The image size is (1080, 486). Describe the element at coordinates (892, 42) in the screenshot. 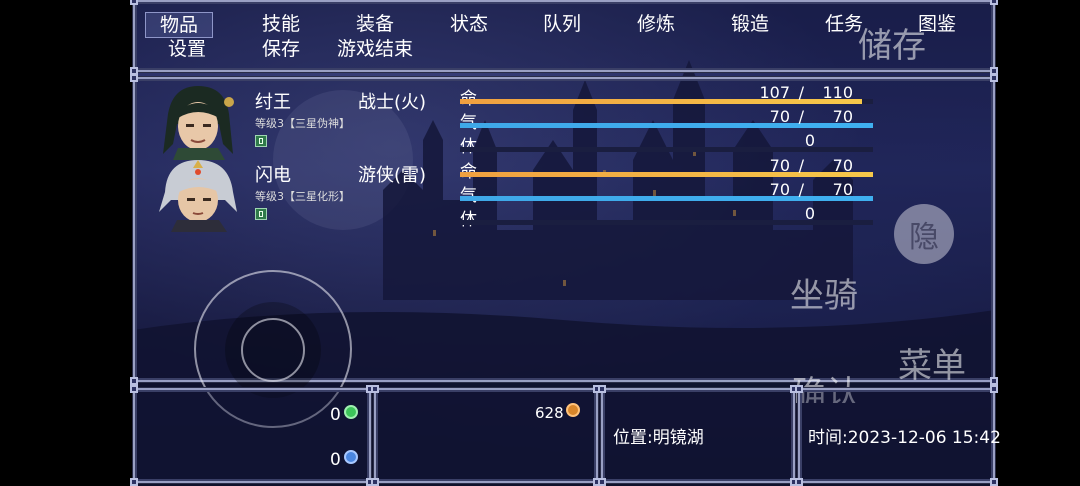

I see `save-overlay-button: 储存` at that location.